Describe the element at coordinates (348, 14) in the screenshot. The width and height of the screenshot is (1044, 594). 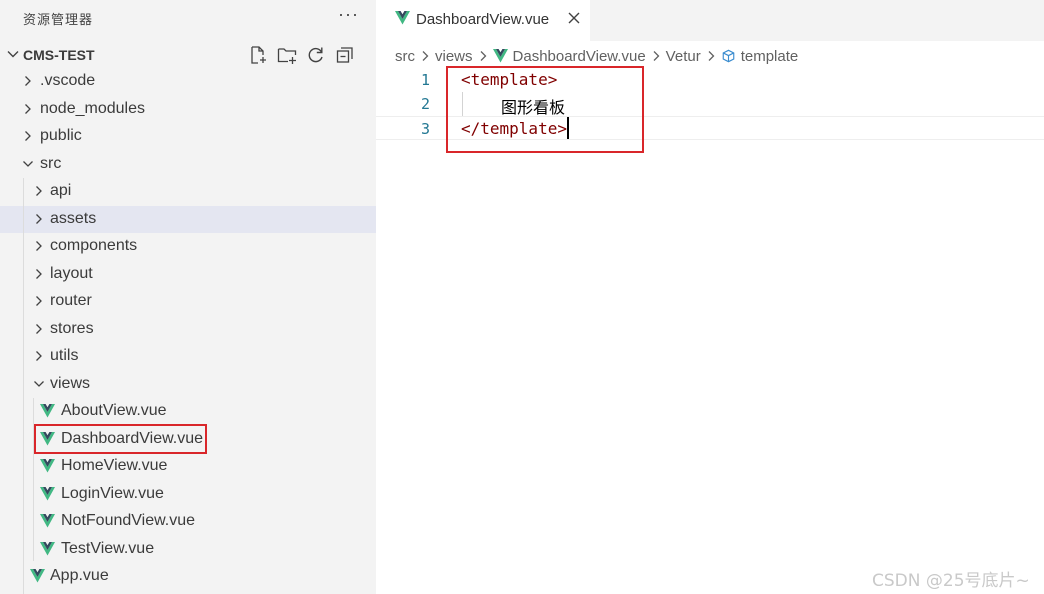
I see `more-actions-icon: ···` at that location.